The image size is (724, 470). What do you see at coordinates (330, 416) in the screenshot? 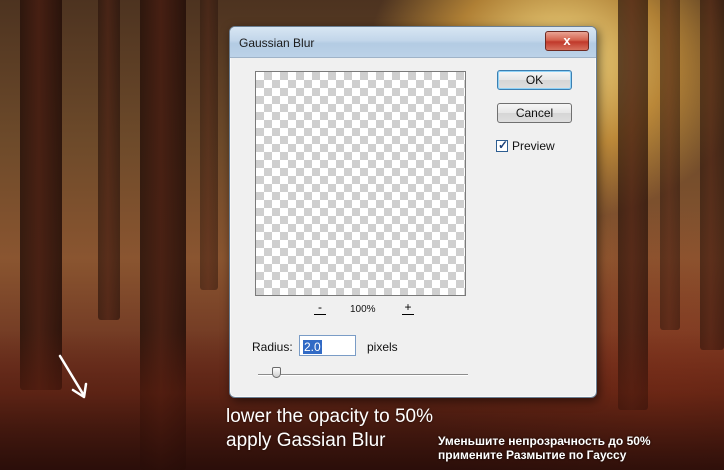
I see `caption-en-line1: lower the opacity to 50%` at bounding box center [330, 416].